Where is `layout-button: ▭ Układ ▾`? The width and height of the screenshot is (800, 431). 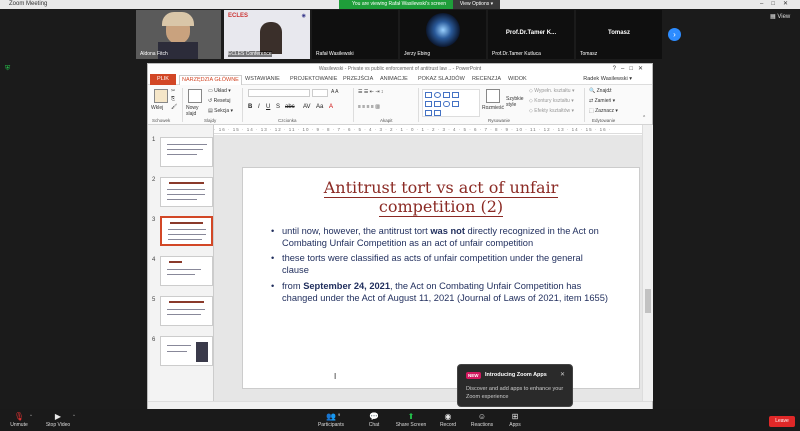
layout-button: ▭ Układ ▾ is located at coordinates (219, 91).